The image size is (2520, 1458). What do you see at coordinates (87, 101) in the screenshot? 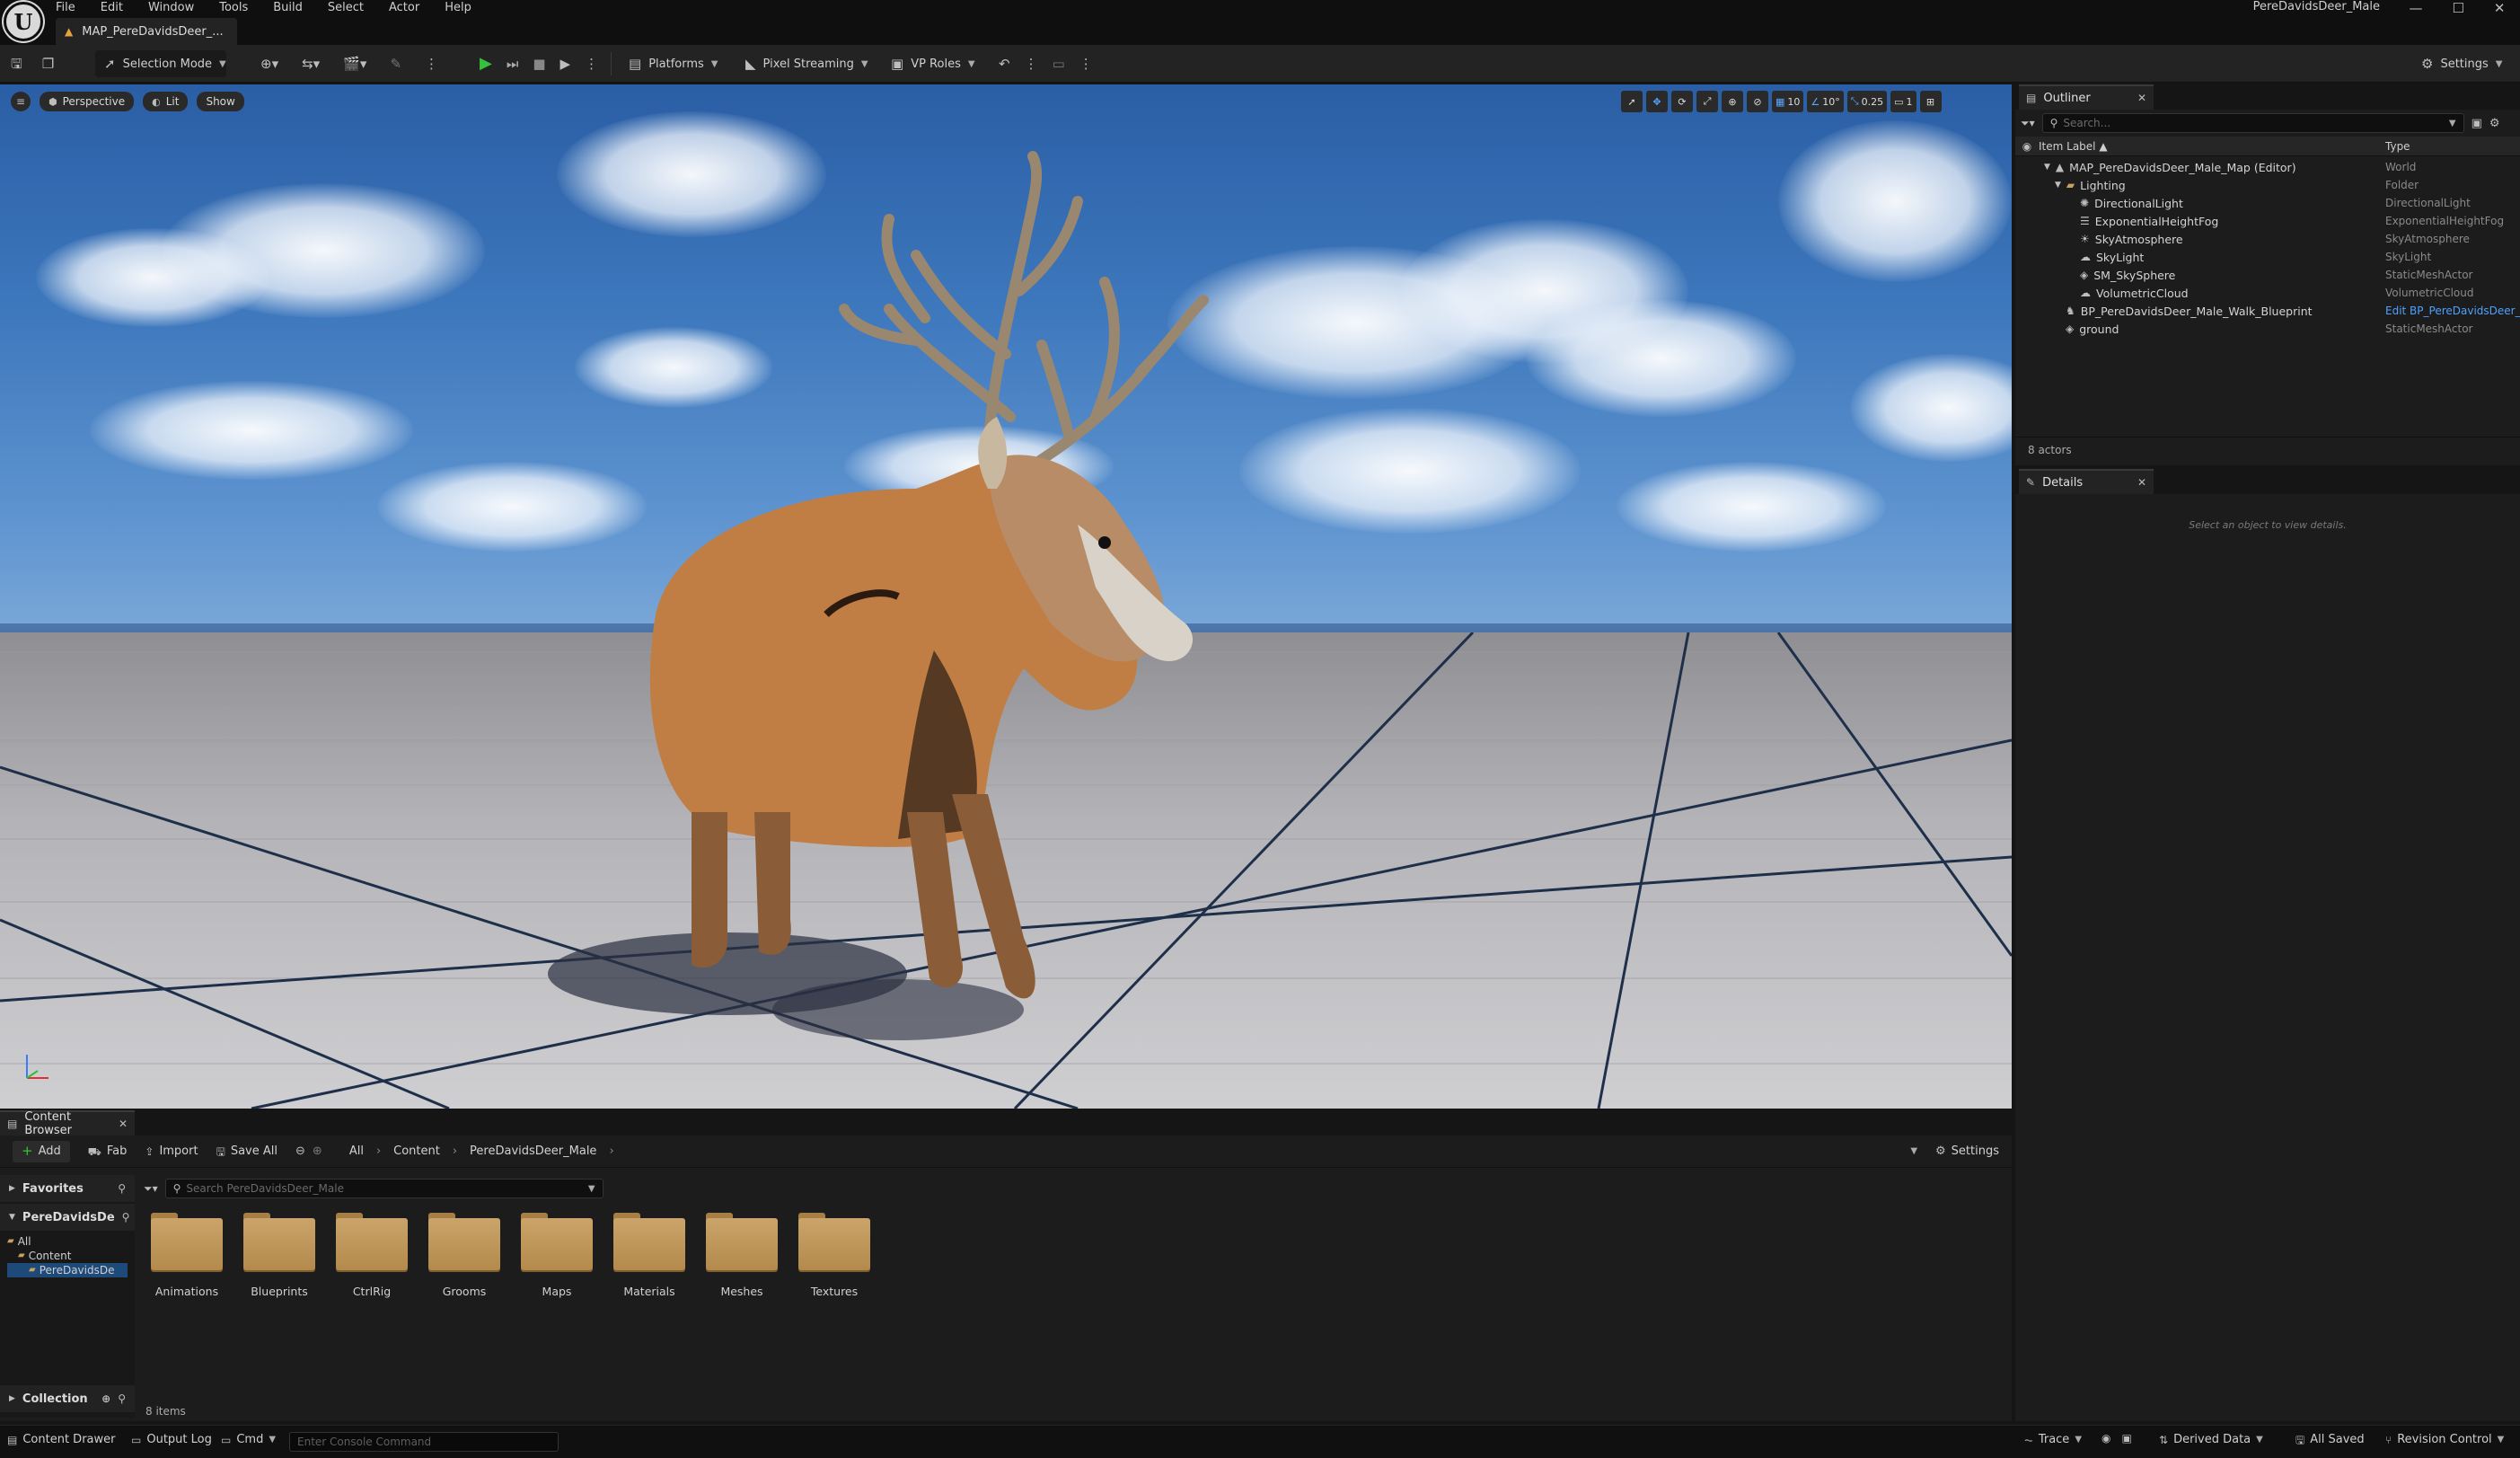
I see `perspective-button: ⬢ Perspective` at bounding box center [87, 101].